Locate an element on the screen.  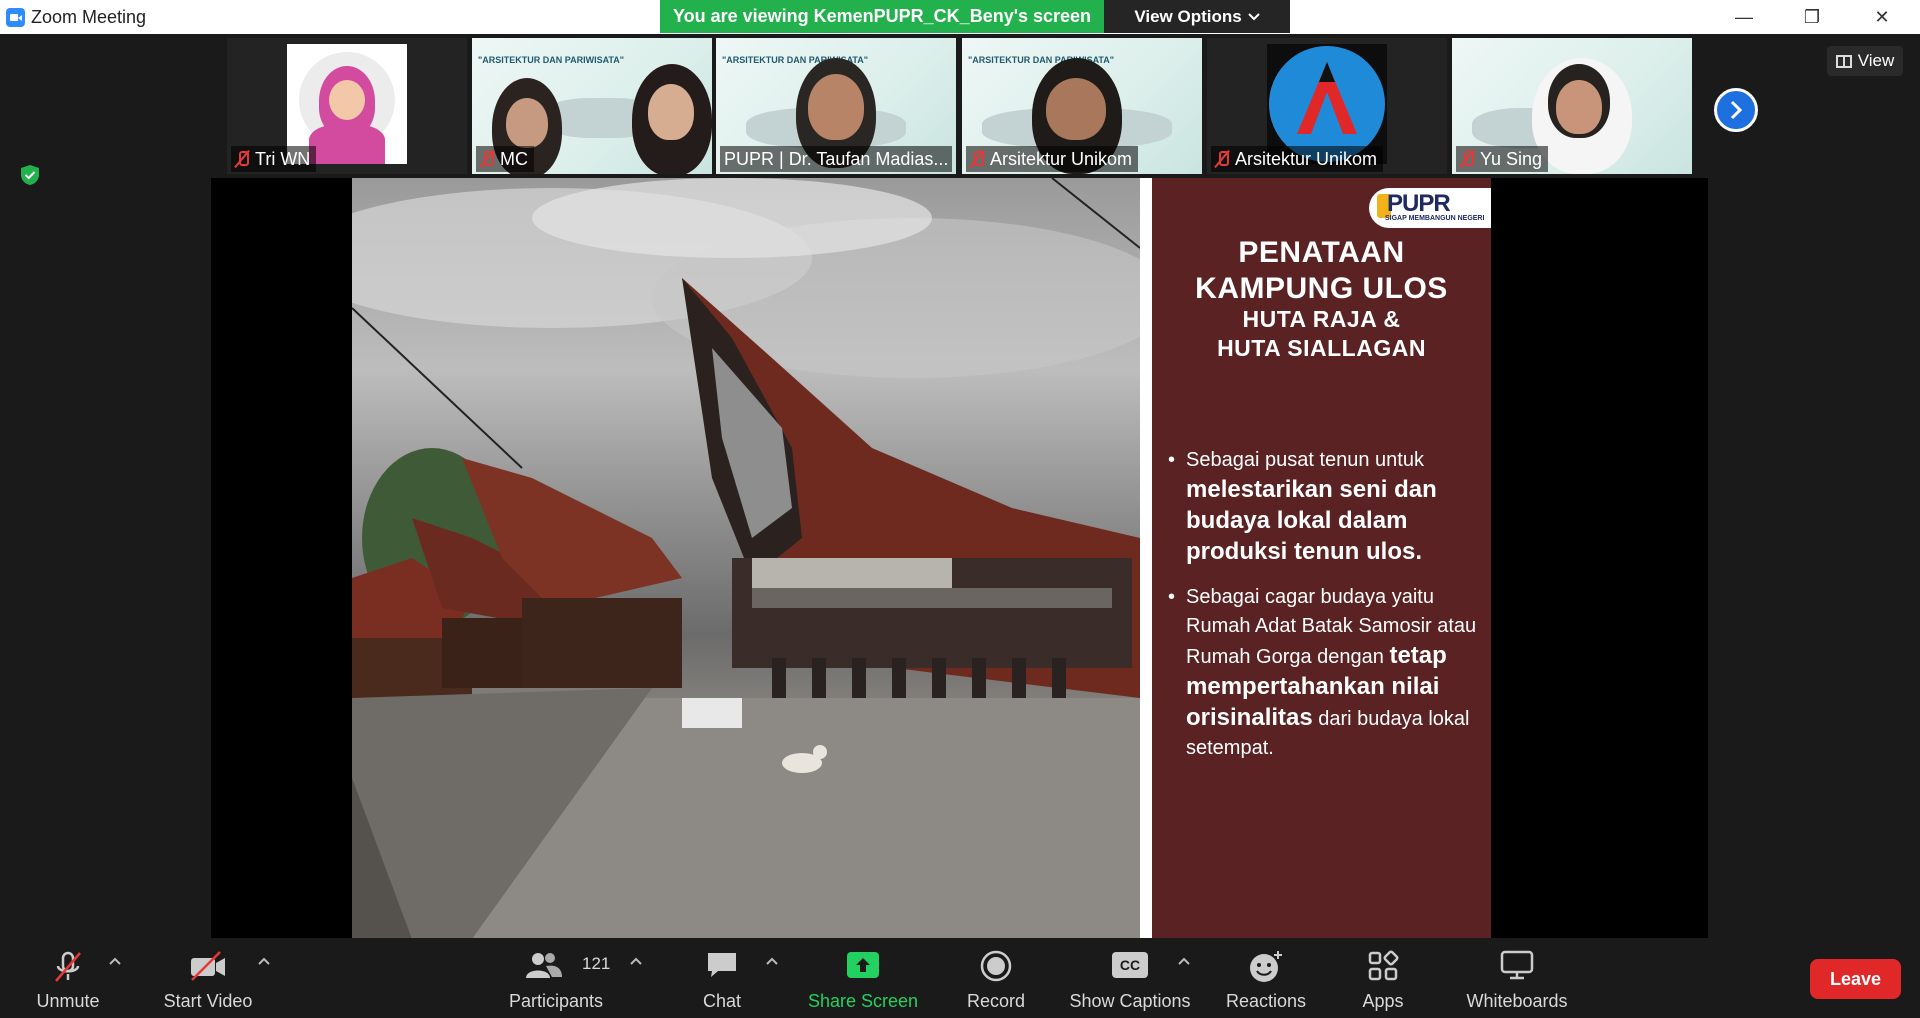
participant-tile: "ARSITEKTUR DAN PARIWISATA" MC is located at coordinates (592, 106).